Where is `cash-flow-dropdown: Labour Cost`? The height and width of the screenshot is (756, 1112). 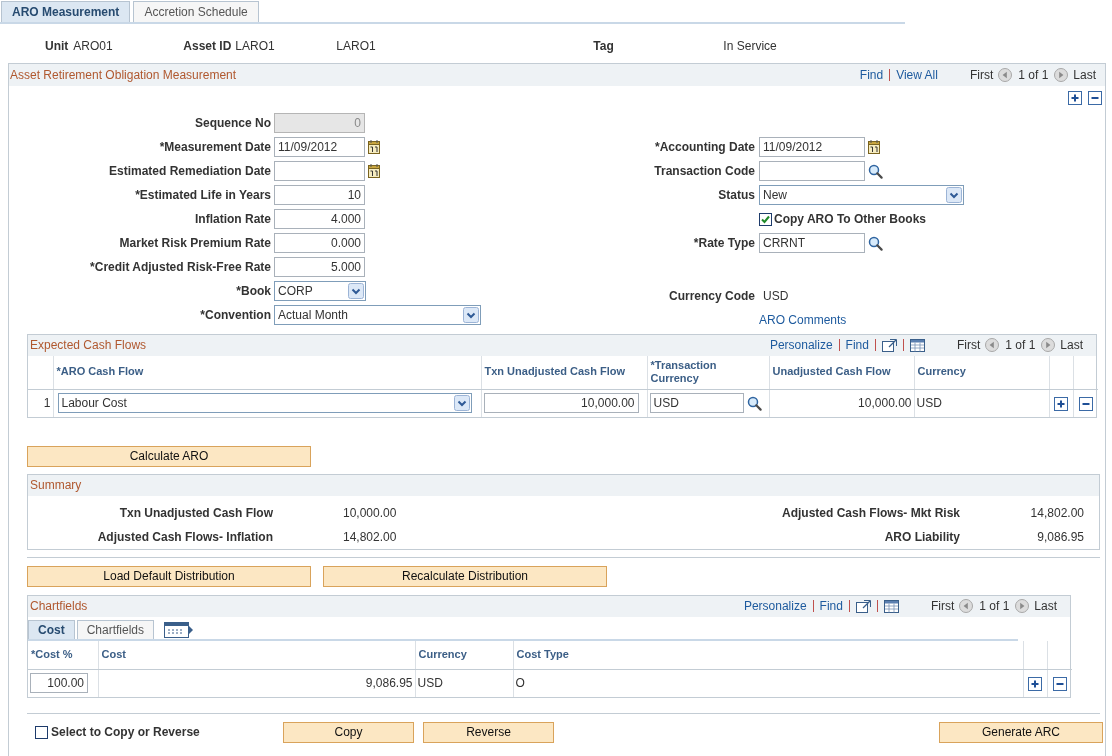 cash-flow-dropdown: Labour Cost is located at coordinates (264, 403).